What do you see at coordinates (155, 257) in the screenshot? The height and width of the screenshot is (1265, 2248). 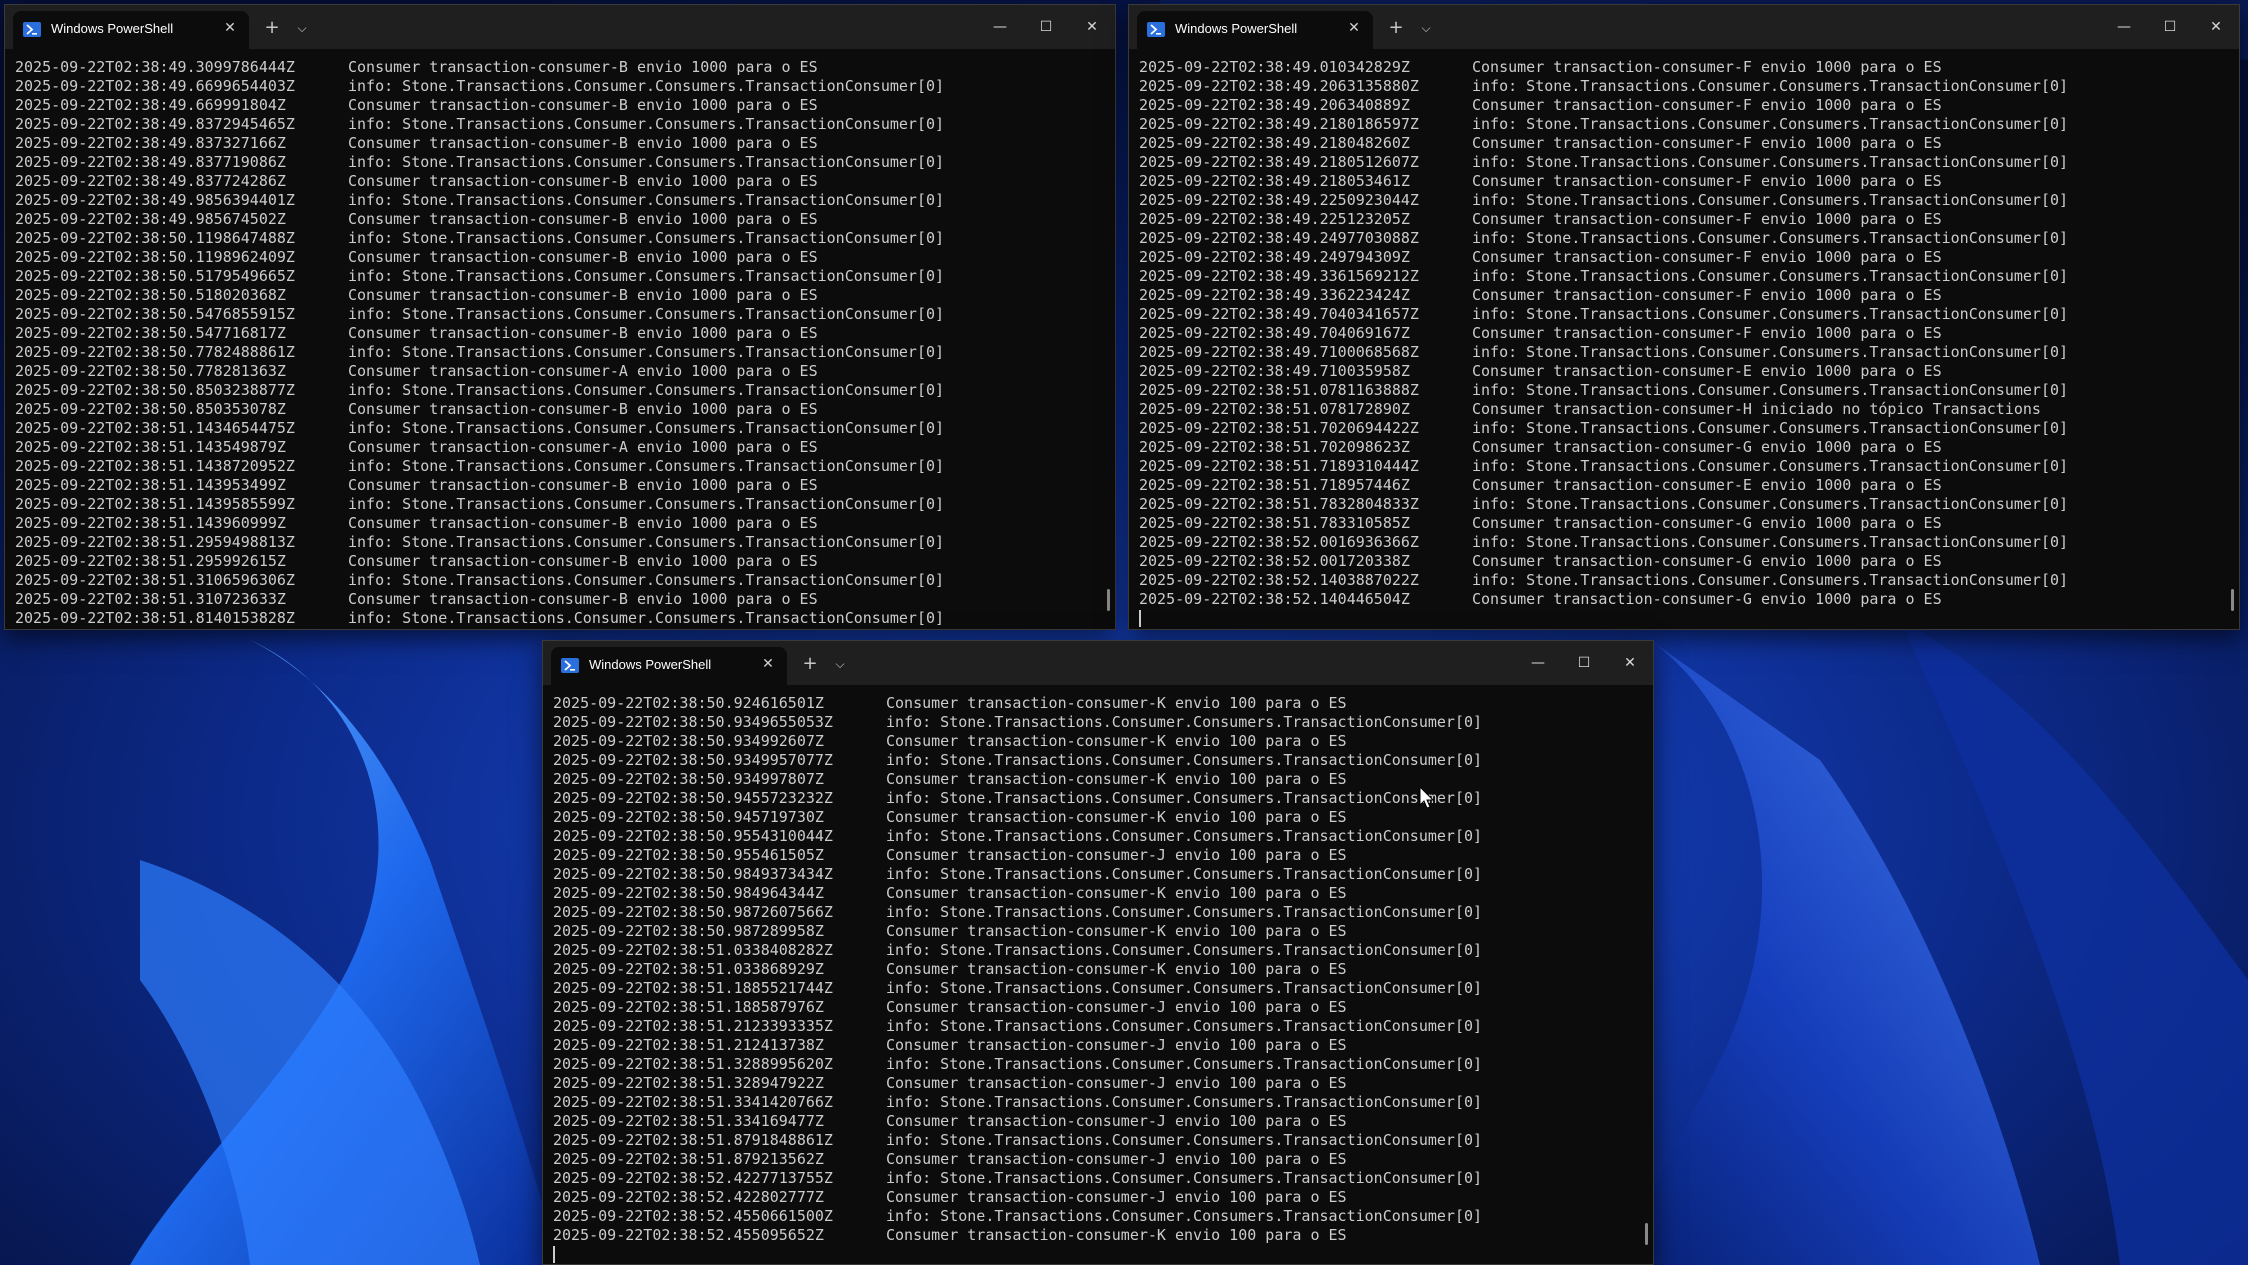 I see `log-timestamp: 2025-09-22T02:38:50.1198962409Z` at bounding box center [155, 257].